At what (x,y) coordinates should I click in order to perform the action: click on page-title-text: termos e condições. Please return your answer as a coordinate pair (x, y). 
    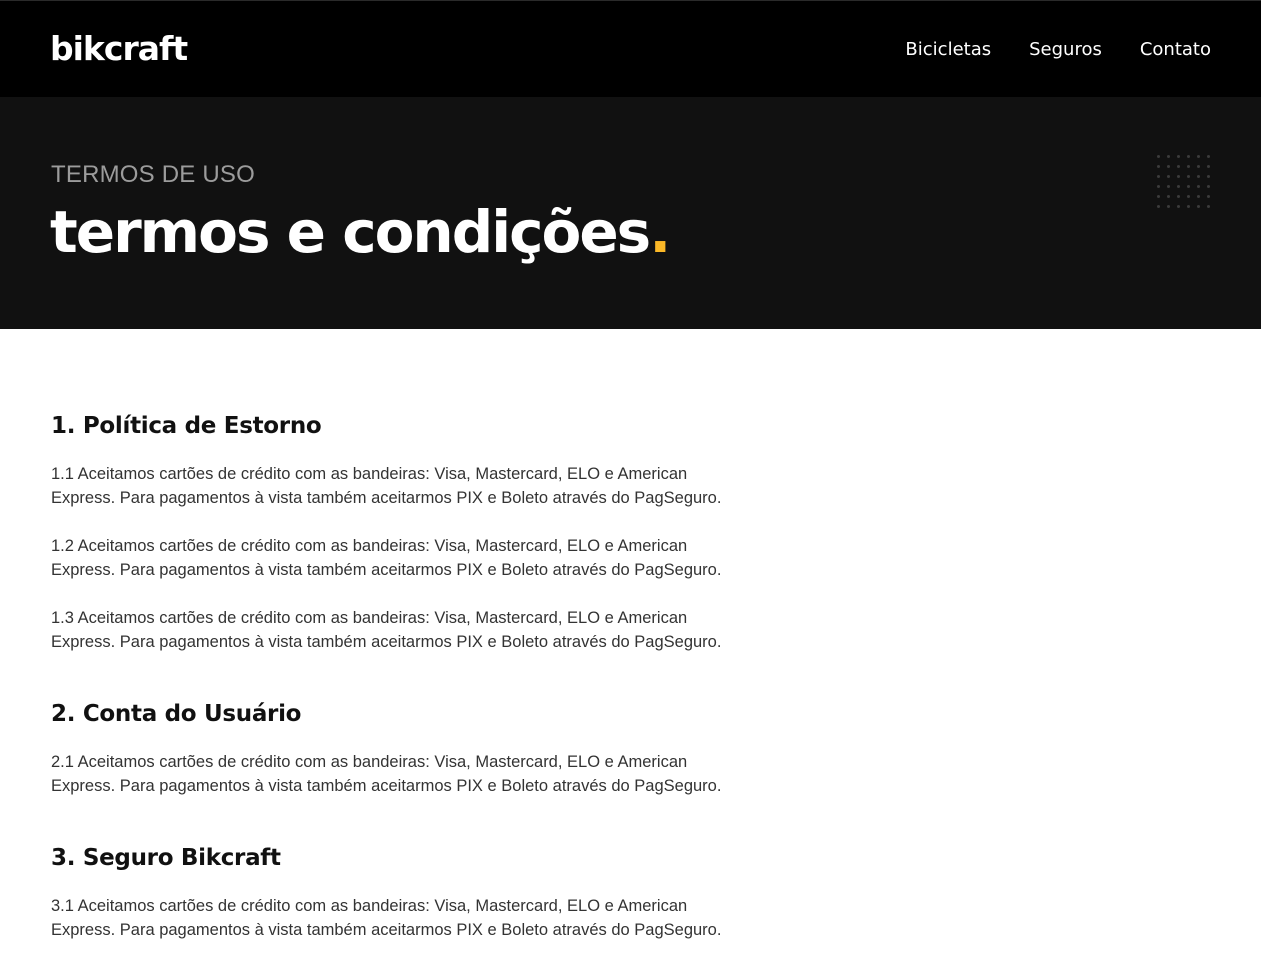
    Looking at the image, I should click on (350, 232).